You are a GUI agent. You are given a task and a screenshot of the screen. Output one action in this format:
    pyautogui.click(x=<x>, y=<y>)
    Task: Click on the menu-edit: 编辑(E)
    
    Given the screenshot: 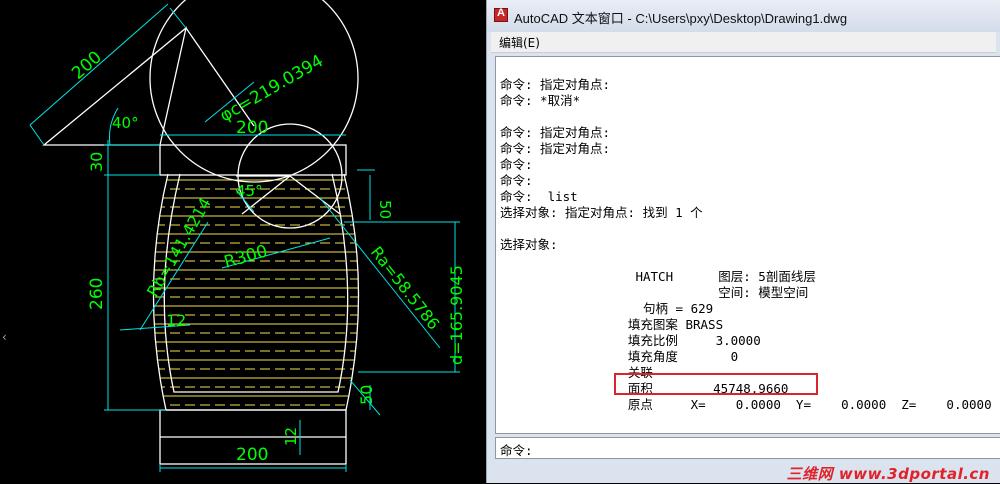 What is the action you would take?
    pyautogui.click(x=519, y=42)
    